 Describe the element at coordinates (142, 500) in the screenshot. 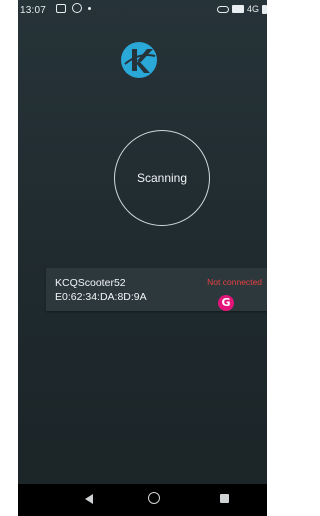

I see `navigation-bar` at that location.